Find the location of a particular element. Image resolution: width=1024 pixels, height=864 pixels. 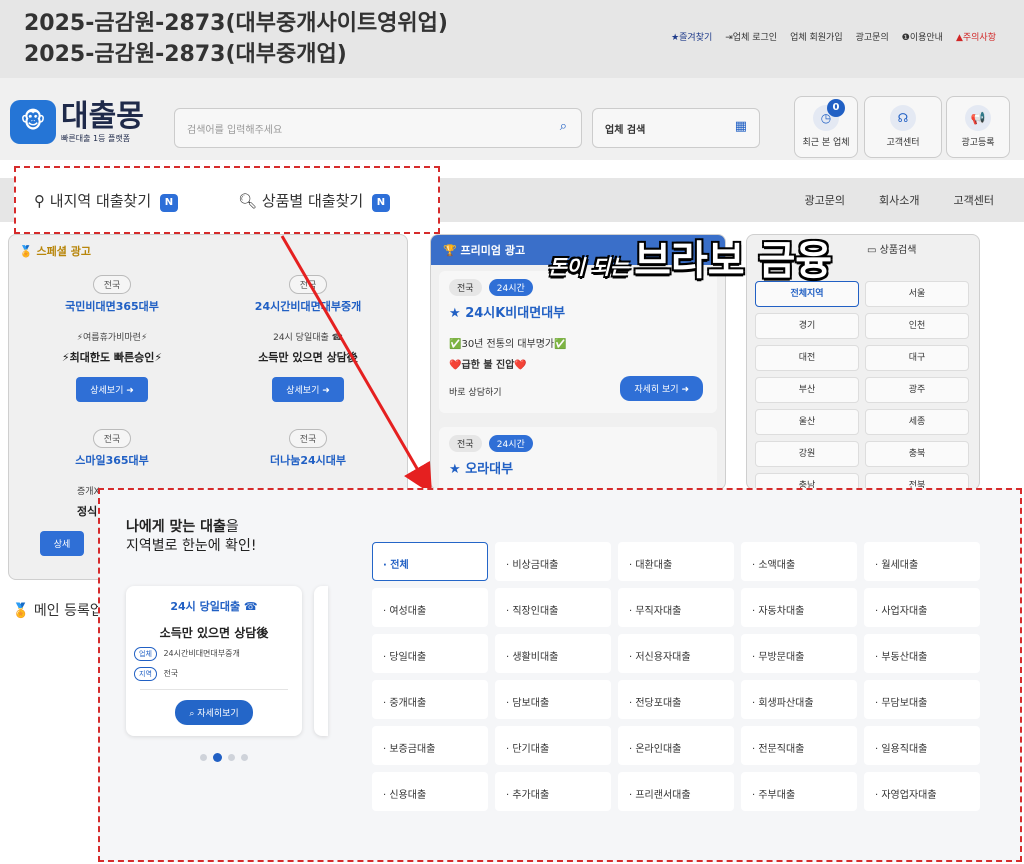

region-tag: 지역 is located at coordinates (145, 674).